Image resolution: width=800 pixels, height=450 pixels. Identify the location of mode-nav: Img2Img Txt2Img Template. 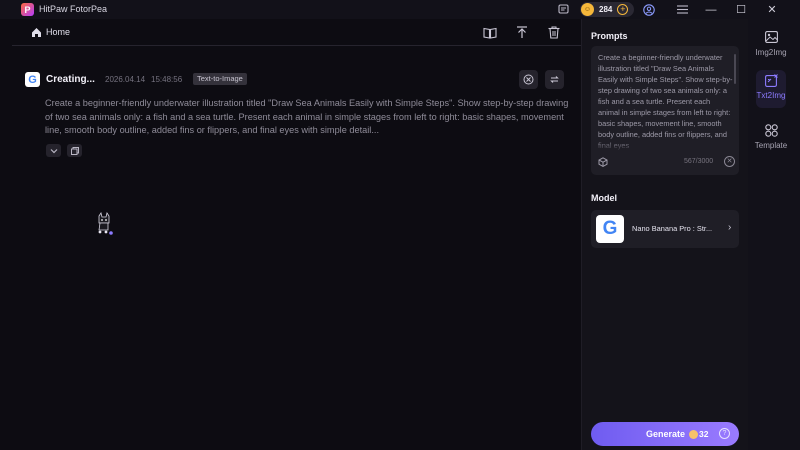
(774, 234).